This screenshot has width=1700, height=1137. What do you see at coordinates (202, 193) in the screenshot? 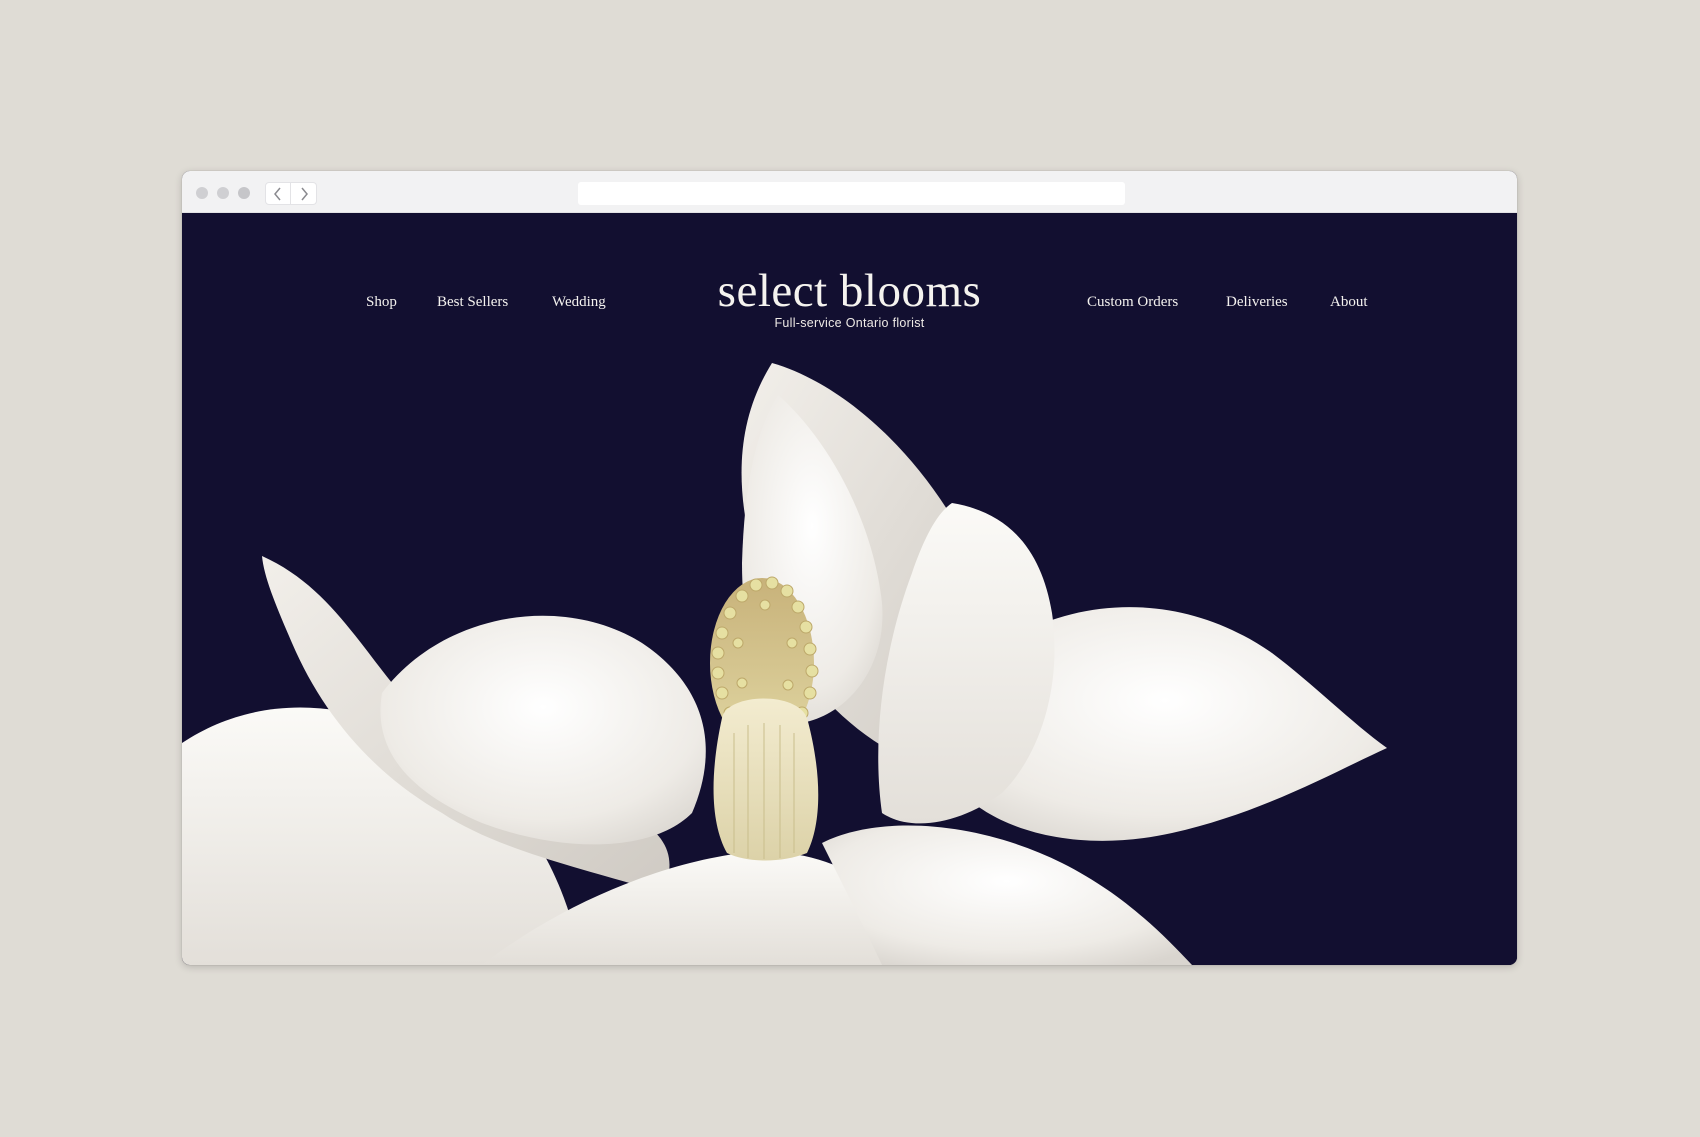
I see `window-close-dot` at bounding box center [202, 193].